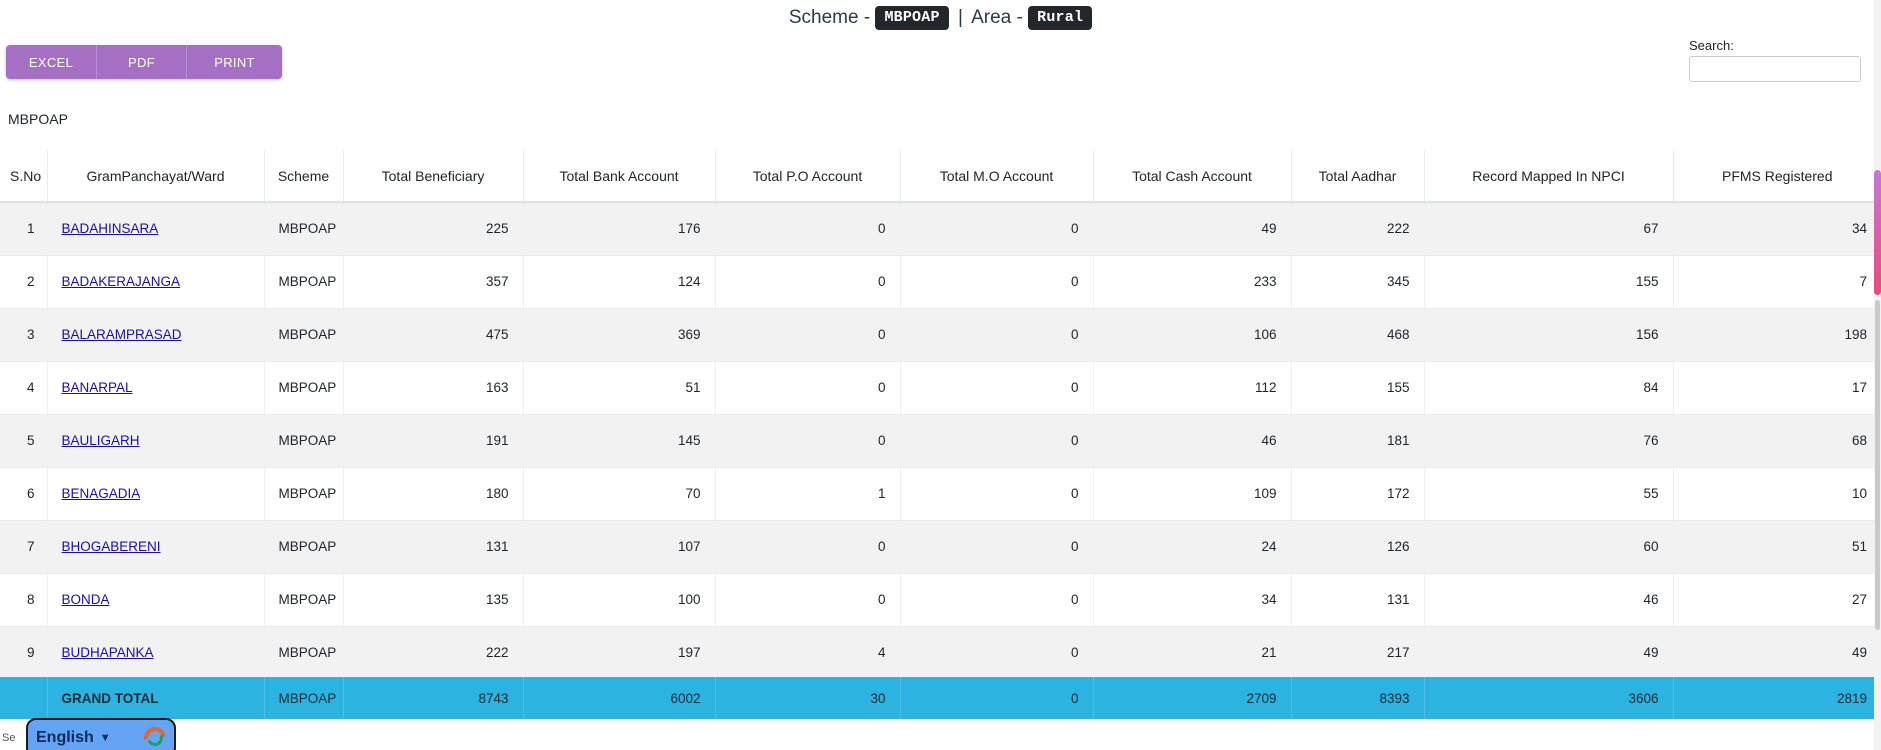  Describe the element at coordinates (619, 441) in the screenshot. I see `cell-total-bank-account: 145` at that location.